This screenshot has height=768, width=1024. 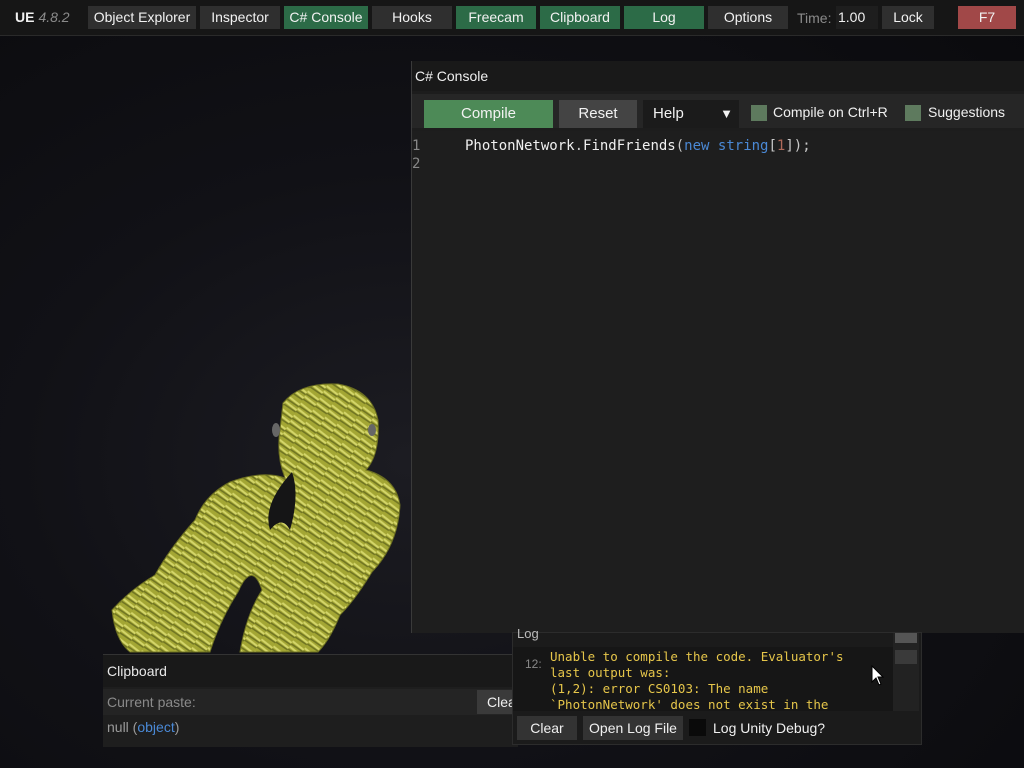 I want to click on clipboard-title: Clipboard, so click(x=310, y=671).